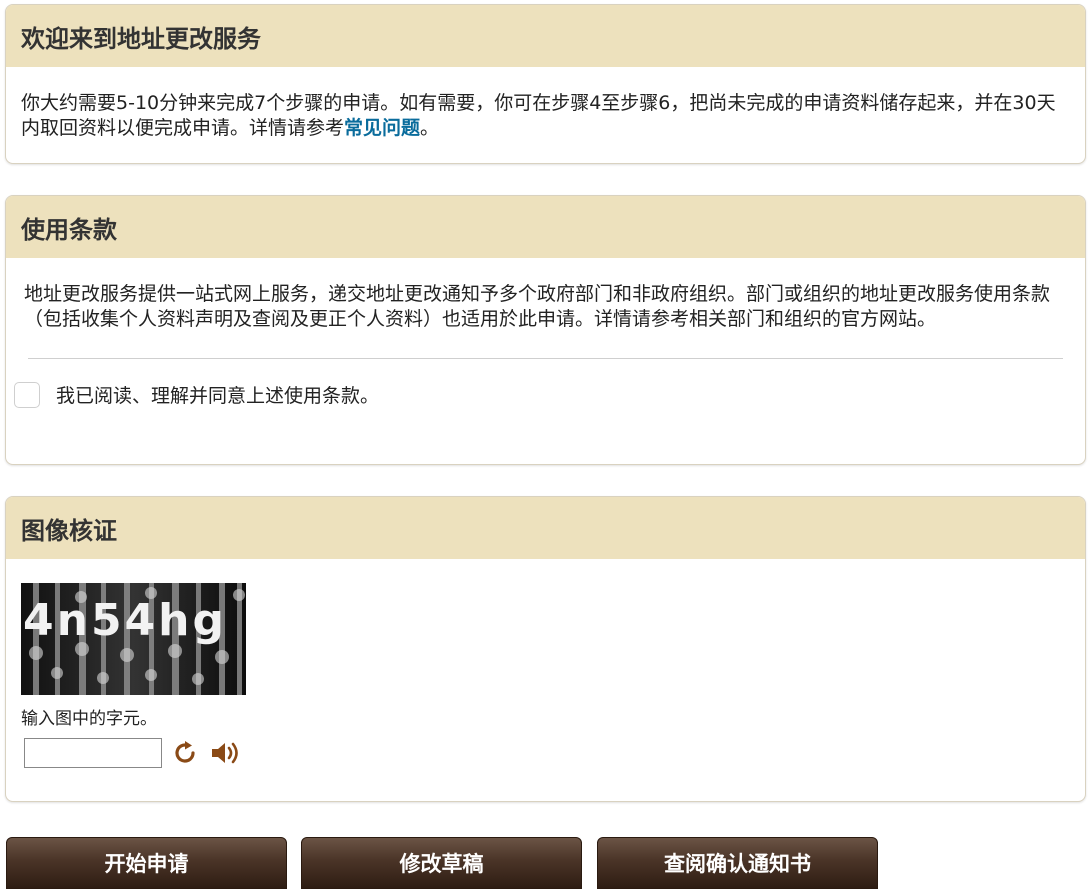  Describe the element at coordinates (430, 128) in the screenshot. I see `welcome-text-end: 。` at that location.